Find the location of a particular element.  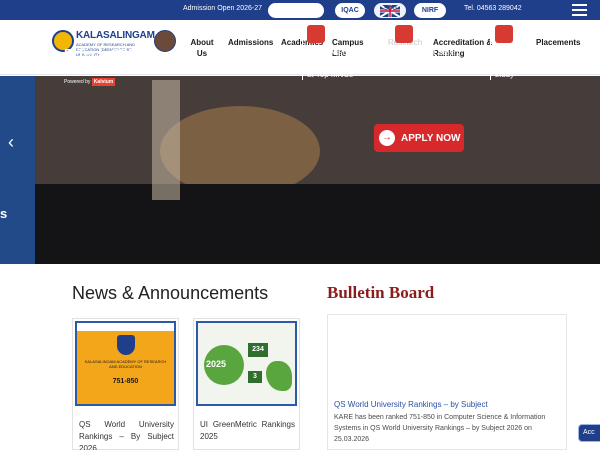

india-map-icon is located at coordinates (279, 376).